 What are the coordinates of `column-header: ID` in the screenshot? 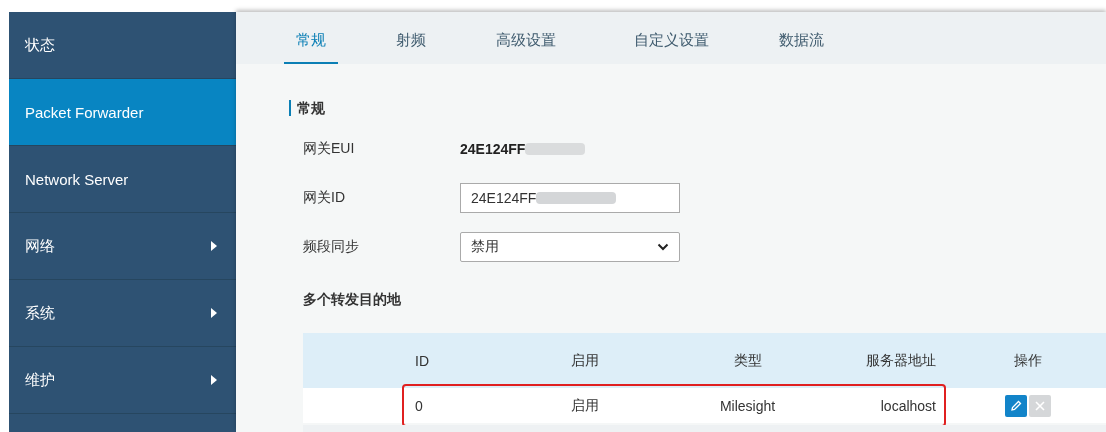 It's located at (422, 360).